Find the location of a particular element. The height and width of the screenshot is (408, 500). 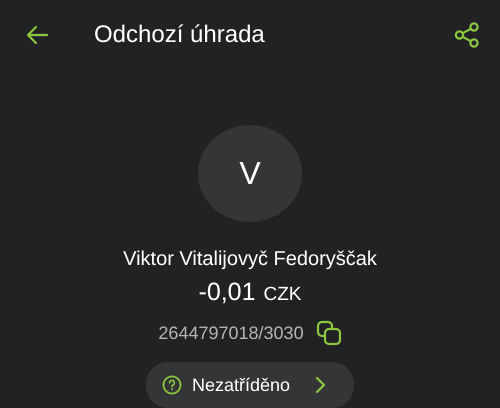

category-chip: Nezatříděno is located at coordinates (250, 385).